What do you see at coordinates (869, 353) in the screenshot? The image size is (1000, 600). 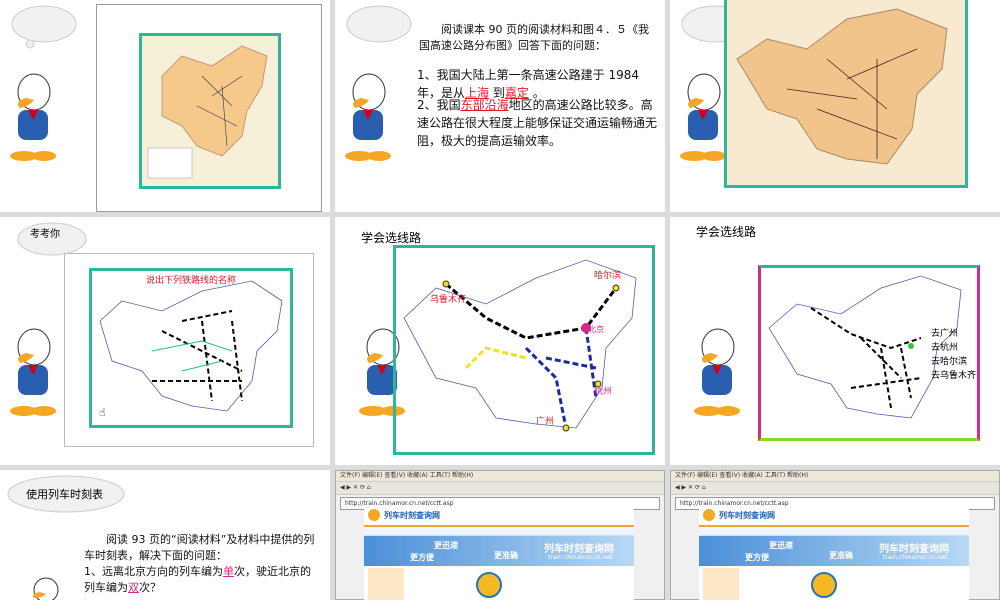 I see `route-map-frame: 去广州 去杭州 去哈尔滨 去乌鲁木齐` at bounding box center [869, 353].